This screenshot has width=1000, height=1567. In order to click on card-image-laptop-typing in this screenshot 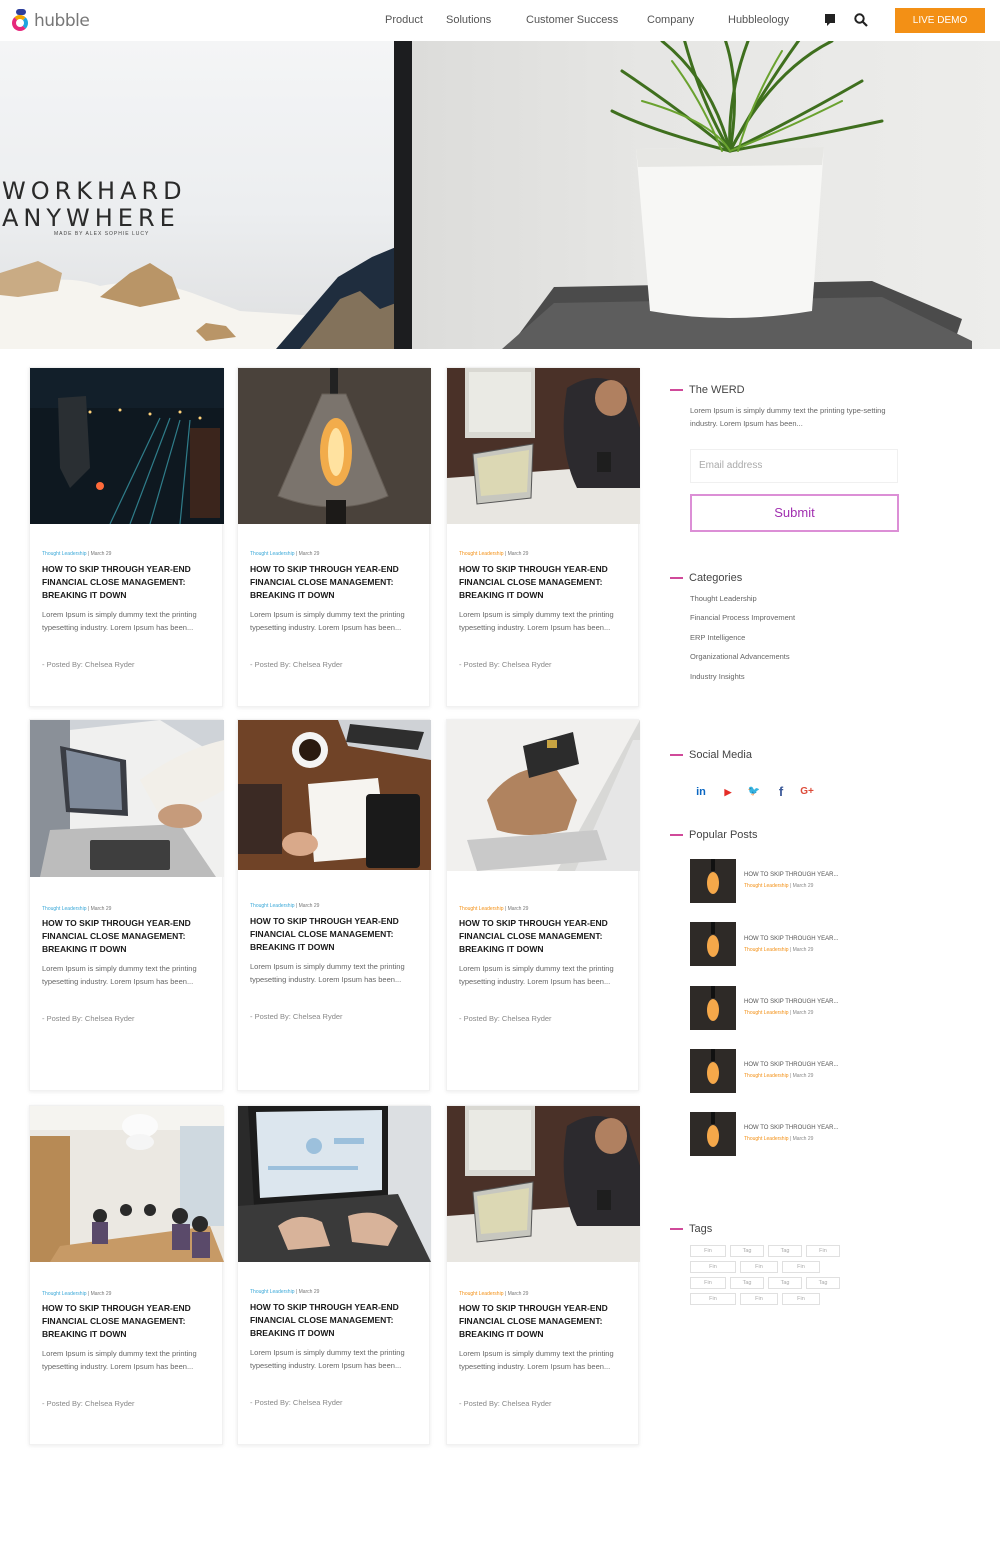, I will do `click(334, 1184)`.